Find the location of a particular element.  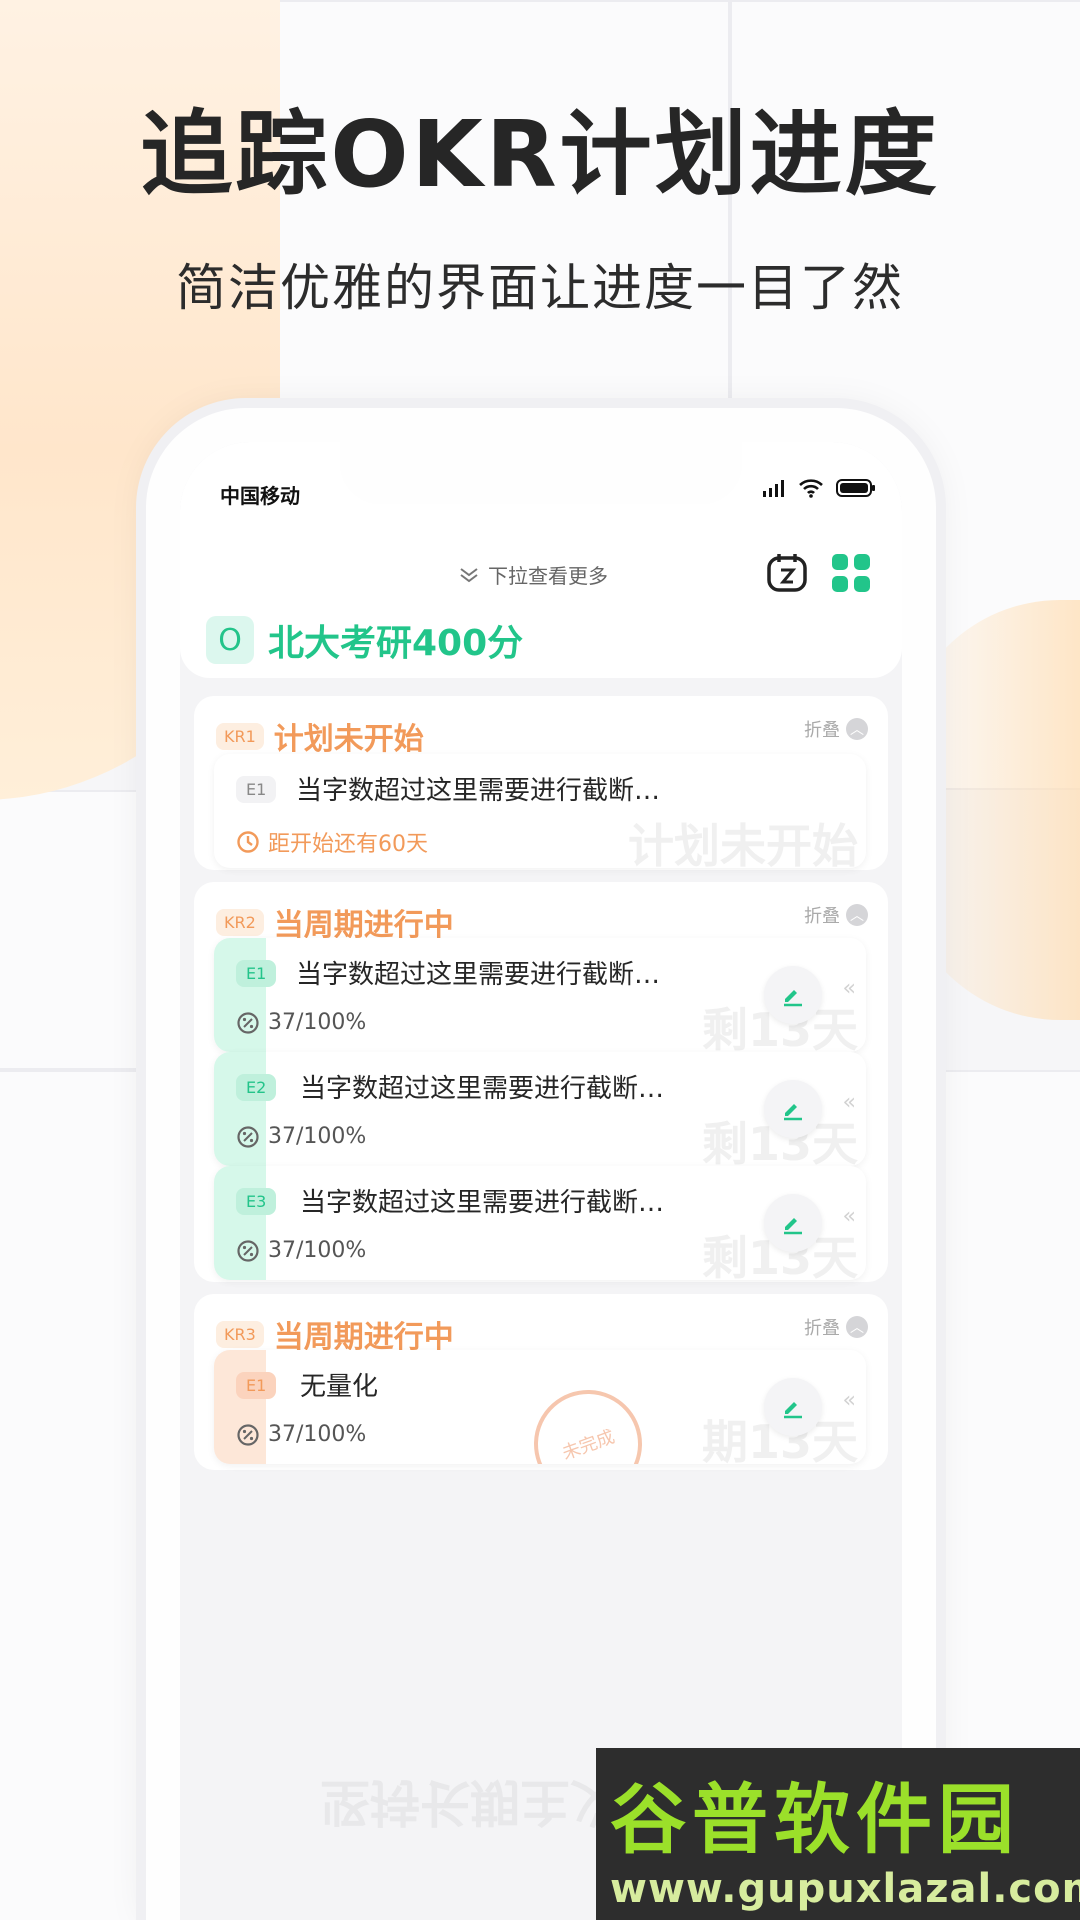

watermark-url: www.gupuxlazal.com is located at coordinates (845, 1889).